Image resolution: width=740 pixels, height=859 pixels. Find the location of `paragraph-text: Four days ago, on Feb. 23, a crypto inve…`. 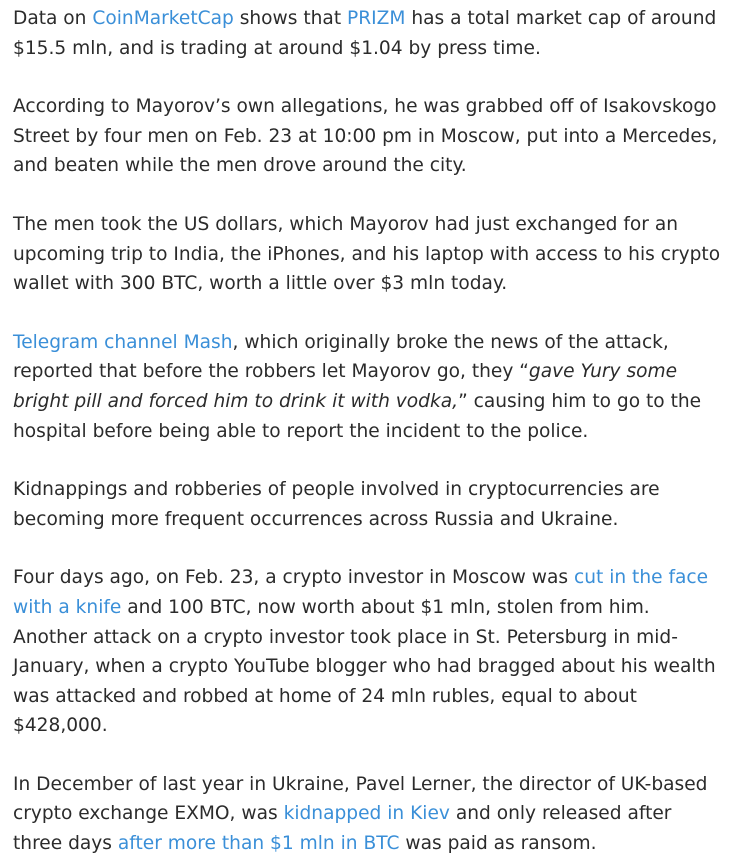

paragraph-text: Four days ago, on Feb. 23, a crypto inve… is located at coordinates (293, 578).